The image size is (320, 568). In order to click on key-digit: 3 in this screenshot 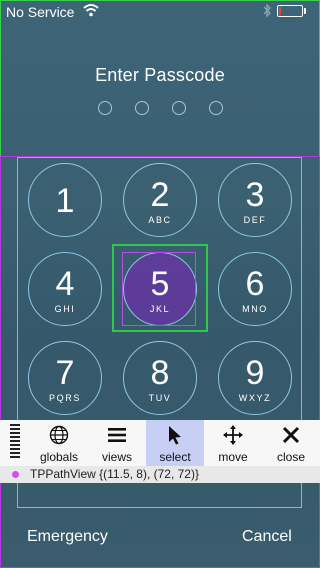, I will do `click(255, 195)`.